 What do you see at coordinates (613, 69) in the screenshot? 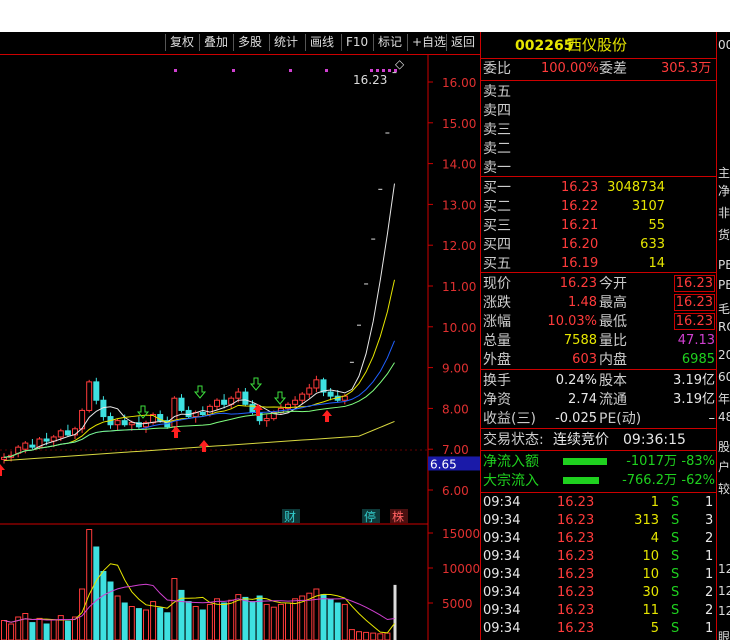
I see `weicha-label: 委差` at bounding box center [613, 69].